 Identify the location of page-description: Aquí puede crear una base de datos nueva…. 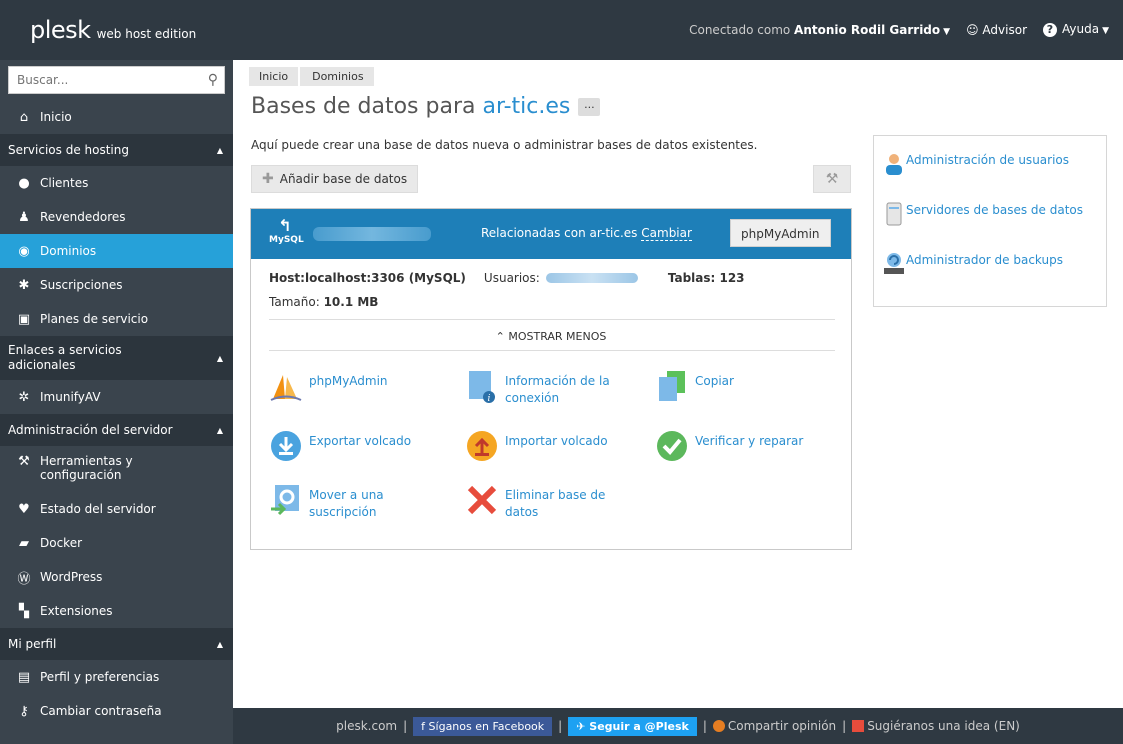
(504, 145).